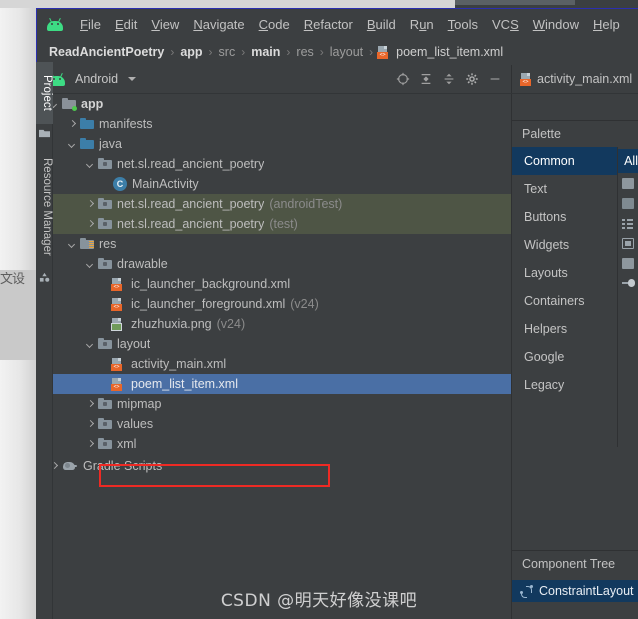 Image resolution: width=638 pixels, height=619 pixels. What do you see at coordinates (274, 344) in the screenshot?
I see `tree-row-layout: layout` at bounding box center [274, 344].